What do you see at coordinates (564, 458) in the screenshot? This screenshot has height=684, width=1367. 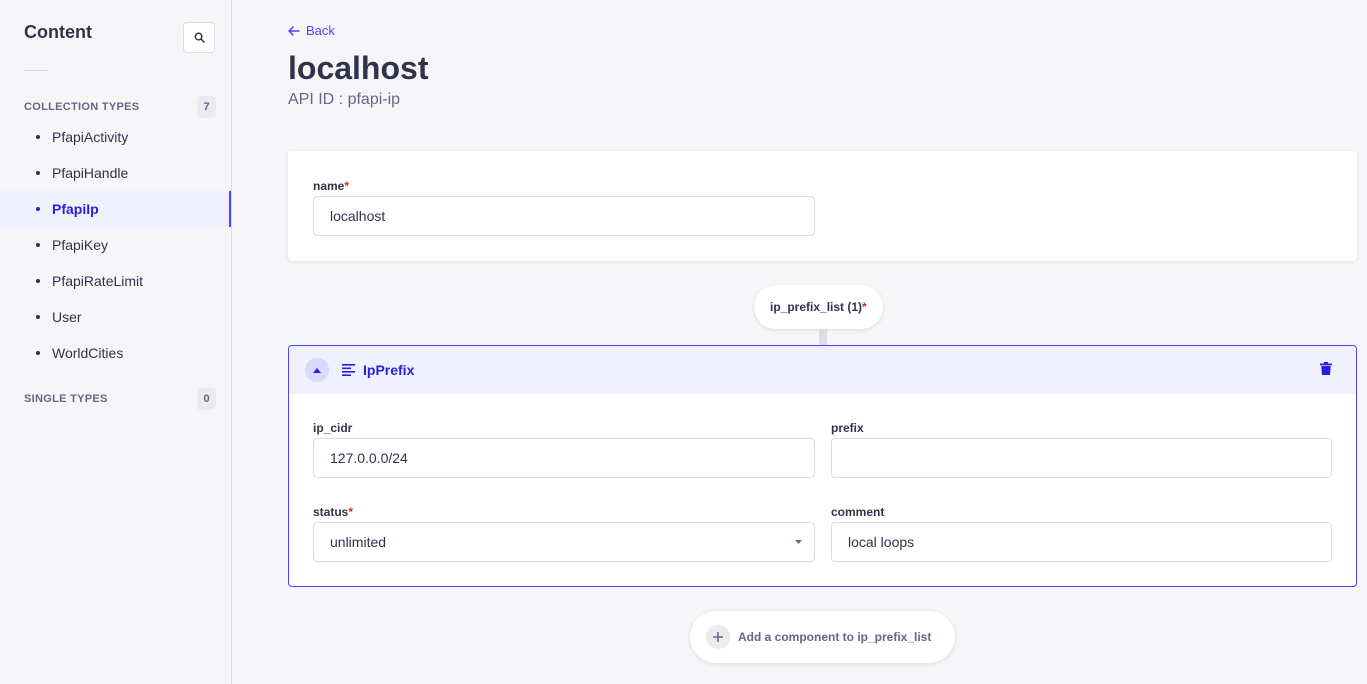 I see `ip-cidr-input: 127.0.0.0/24` at bounding box center [564, 458].